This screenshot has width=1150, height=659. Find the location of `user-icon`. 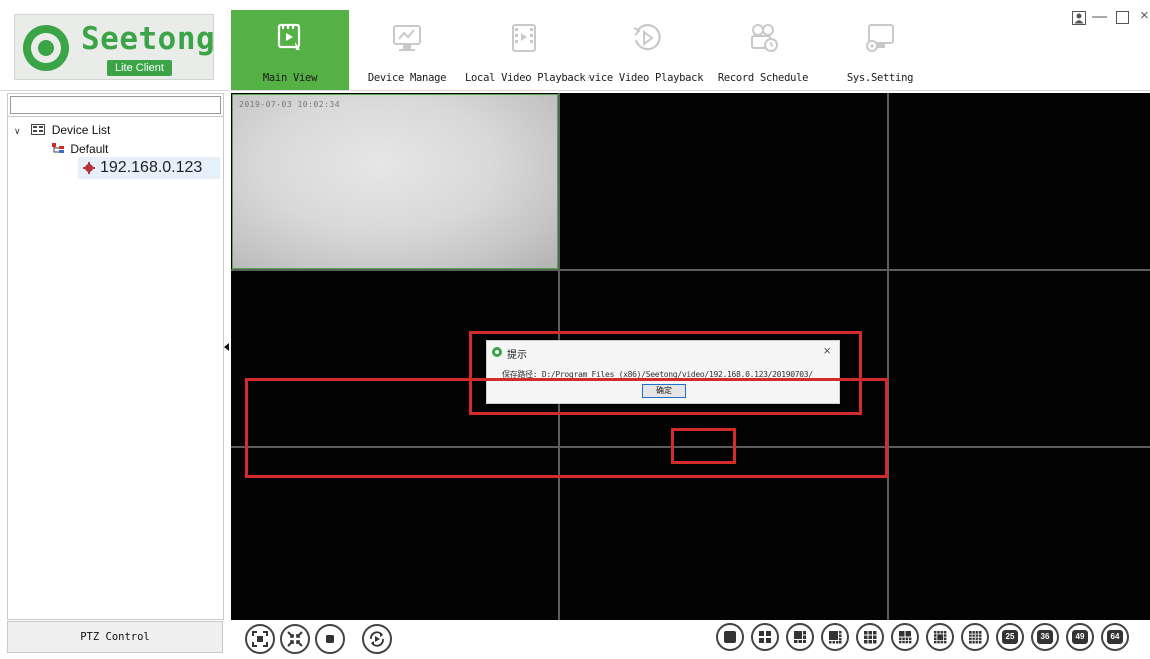

user-icon is located at coordinates (1079, 20).